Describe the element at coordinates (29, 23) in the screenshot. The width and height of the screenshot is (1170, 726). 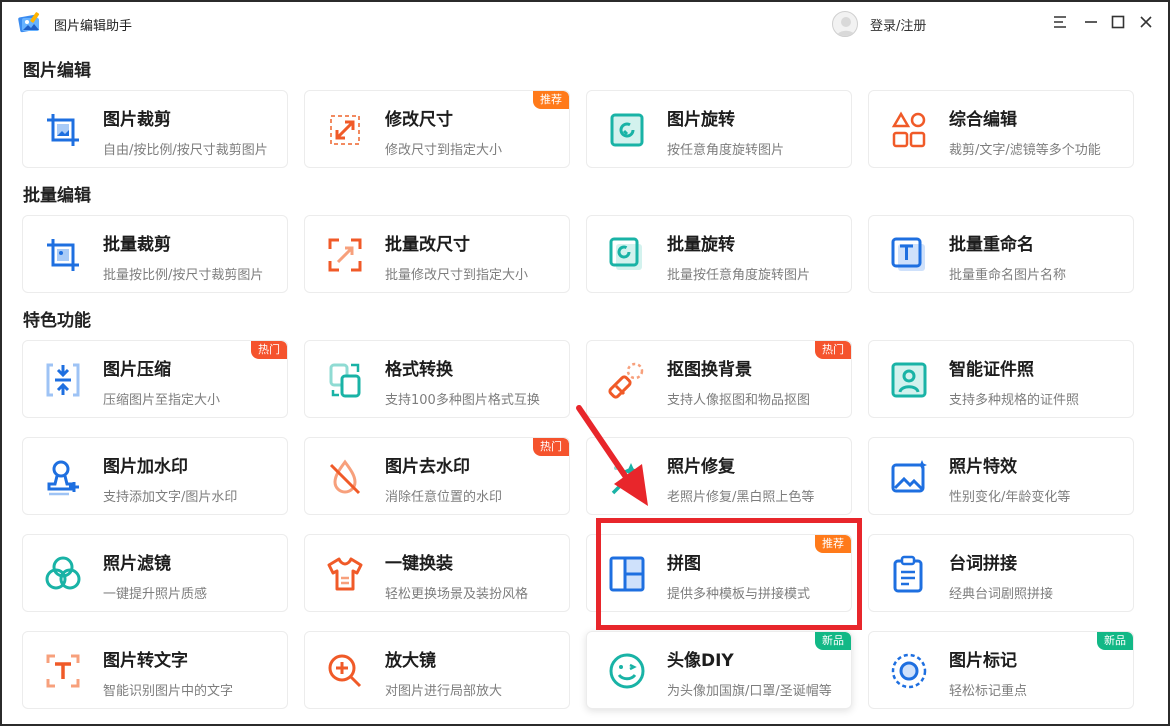
I see `app-logo-icon` at that location.